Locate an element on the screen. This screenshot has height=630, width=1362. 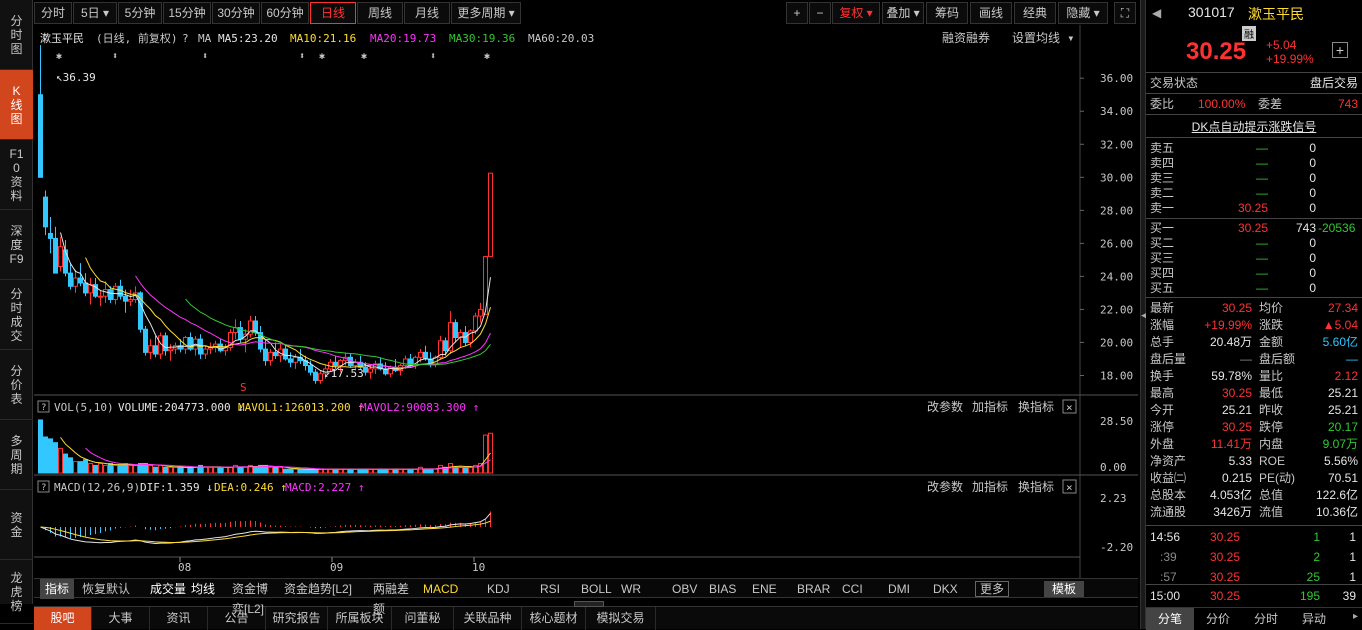
period-tab: 日线 is located at coordinates (333, 13).